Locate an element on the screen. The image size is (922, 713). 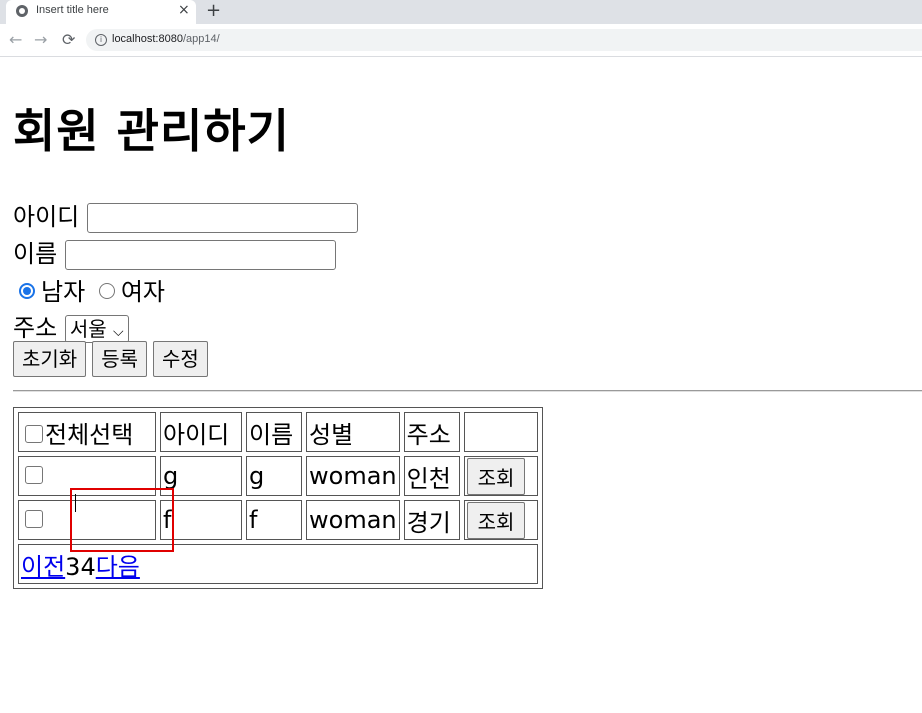
browser-tab-bar: Insert title here × + is located at coordinates (461, 12).